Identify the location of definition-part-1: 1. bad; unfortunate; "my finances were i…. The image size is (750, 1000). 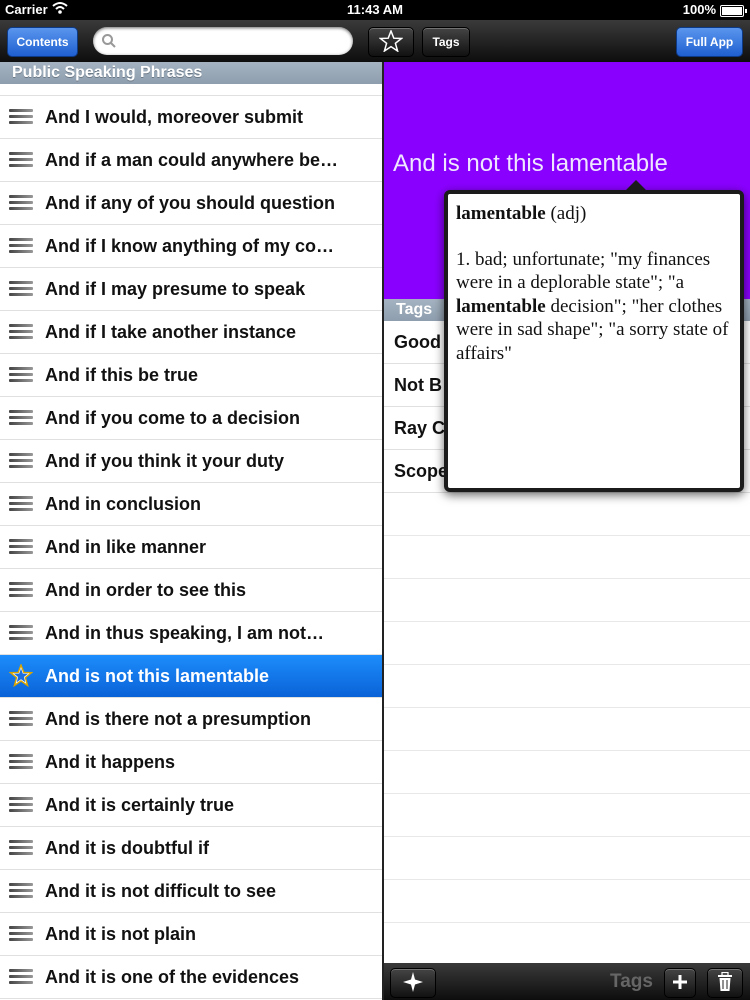
(583, 271).